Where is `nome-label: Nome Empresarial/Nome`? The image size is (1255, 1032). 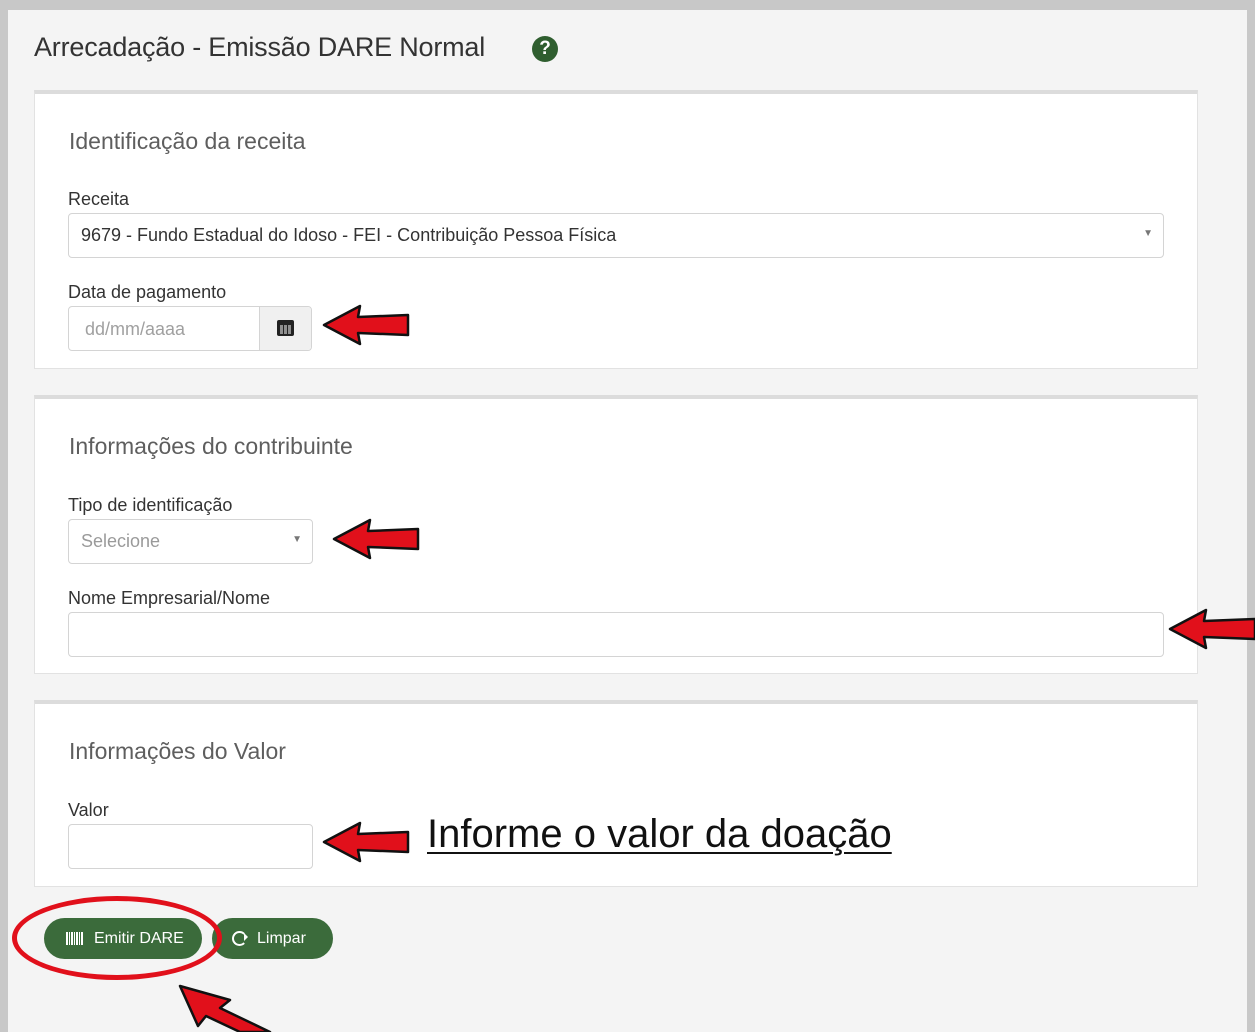
nome-label: Nome Empresarial/Nome is located at coordinates (169, 598).